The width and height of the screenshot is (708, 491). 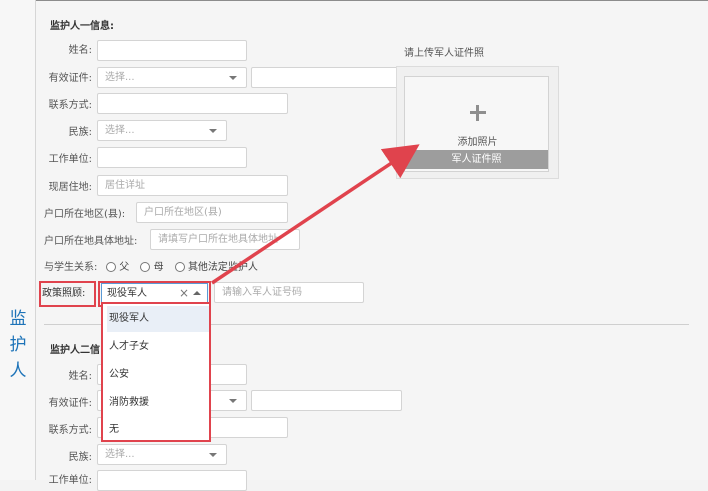 I want to click on g2-name-label: 姓名:, so click(x=80, y=376).